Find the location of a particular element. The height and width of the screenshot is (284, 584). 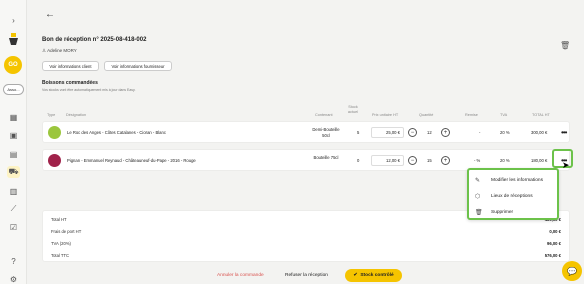

section-title: Boissons commandées is located at coordinates (70, 83).